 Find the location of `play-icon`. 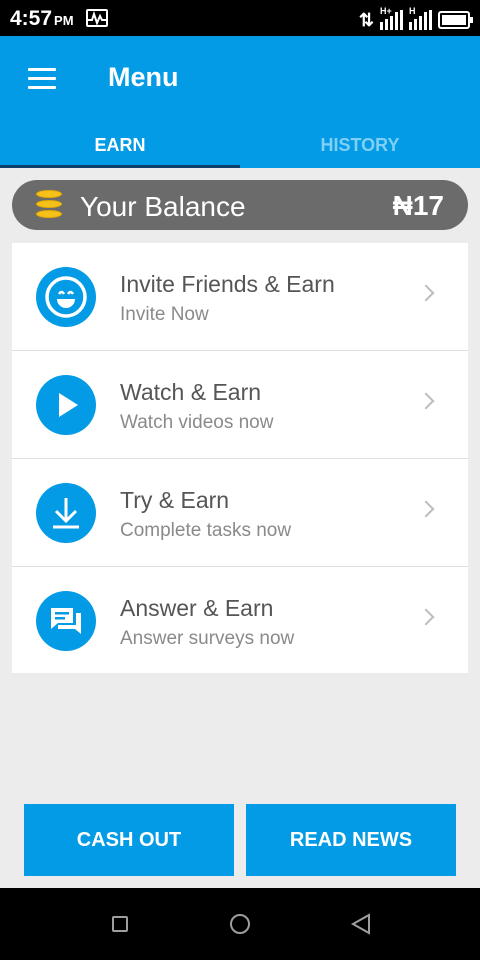

play-icon is located at coordinates (66, 405).